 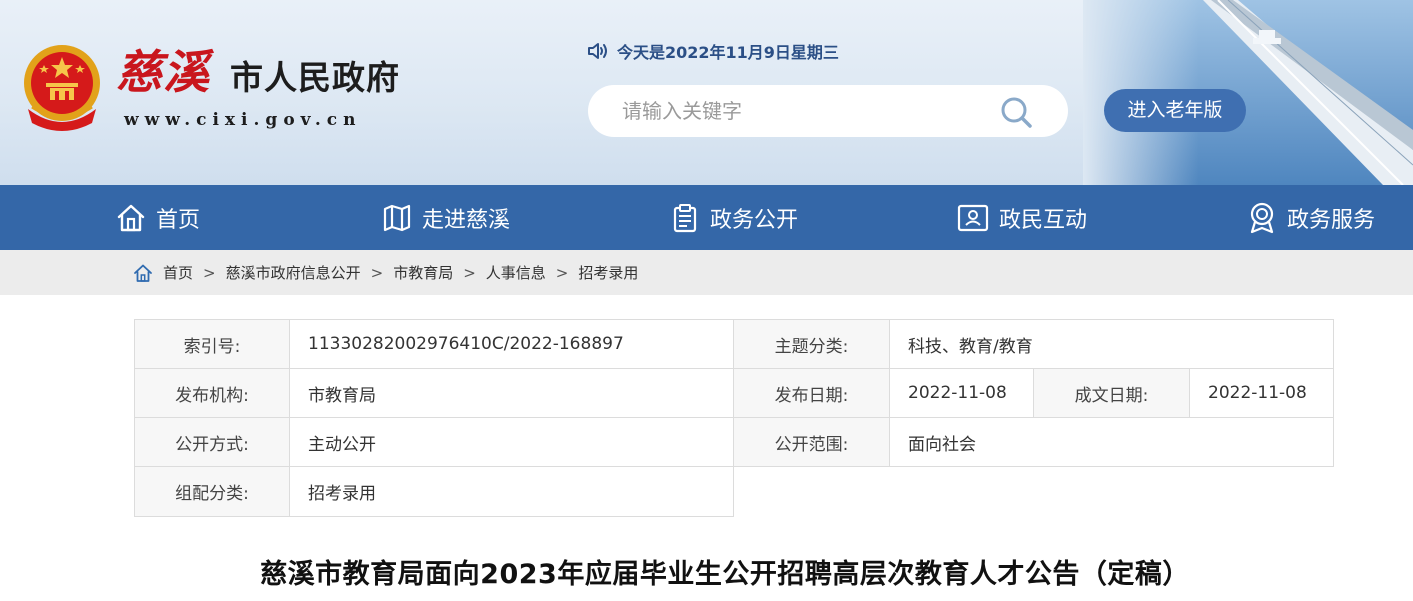 I want to click on breadcrumb-link-info-disclosure: 慈溪市政府信息公开, so click(x=293, y=272).